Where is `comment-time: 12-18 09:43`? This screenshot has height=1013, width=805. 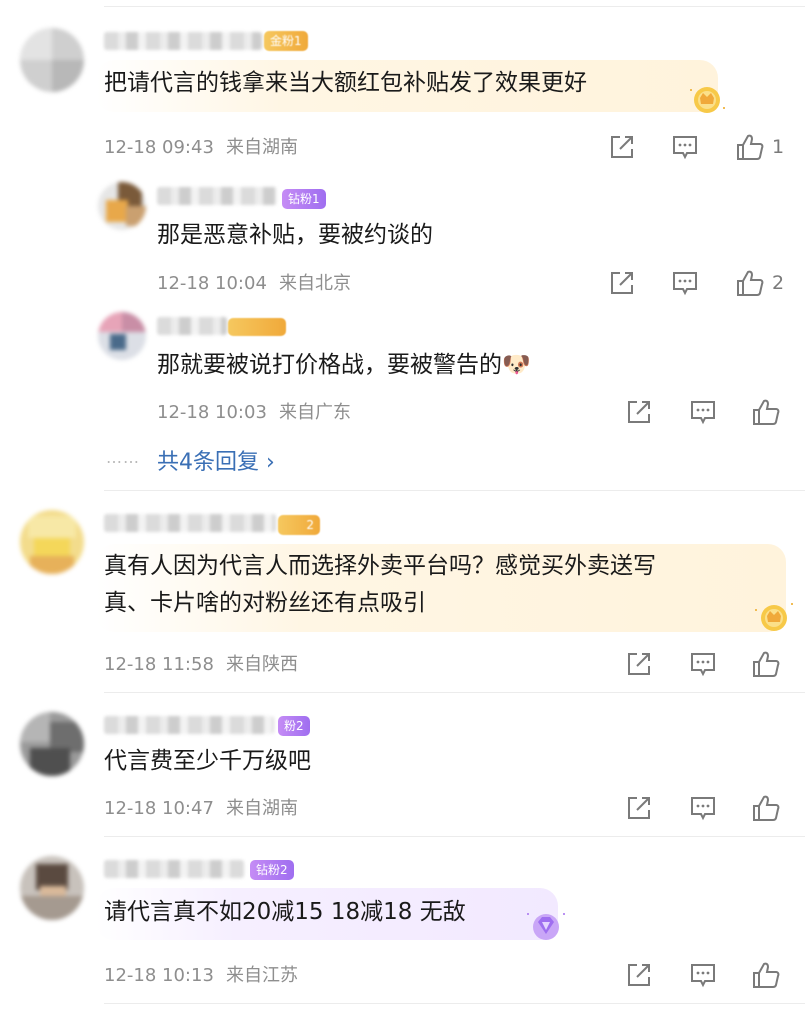 comment-time: 12-18 09:43 is located at coordinates (159, 147).